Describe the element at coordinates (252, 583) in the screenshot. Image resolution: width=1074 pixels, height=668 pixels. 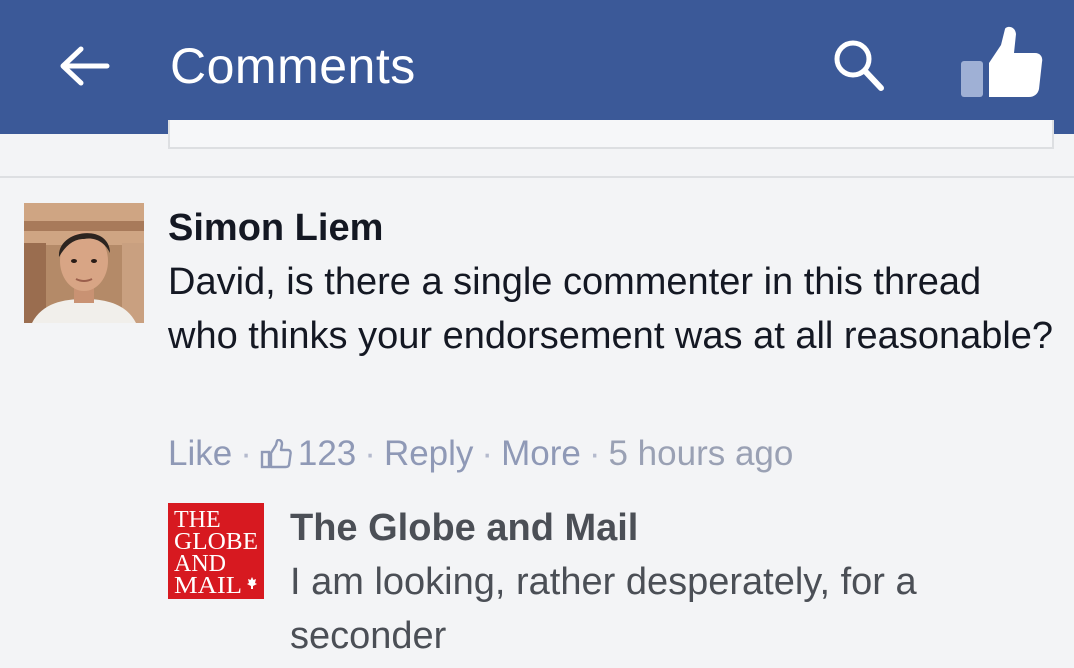
I see `maple-leaf-icon` at that location.